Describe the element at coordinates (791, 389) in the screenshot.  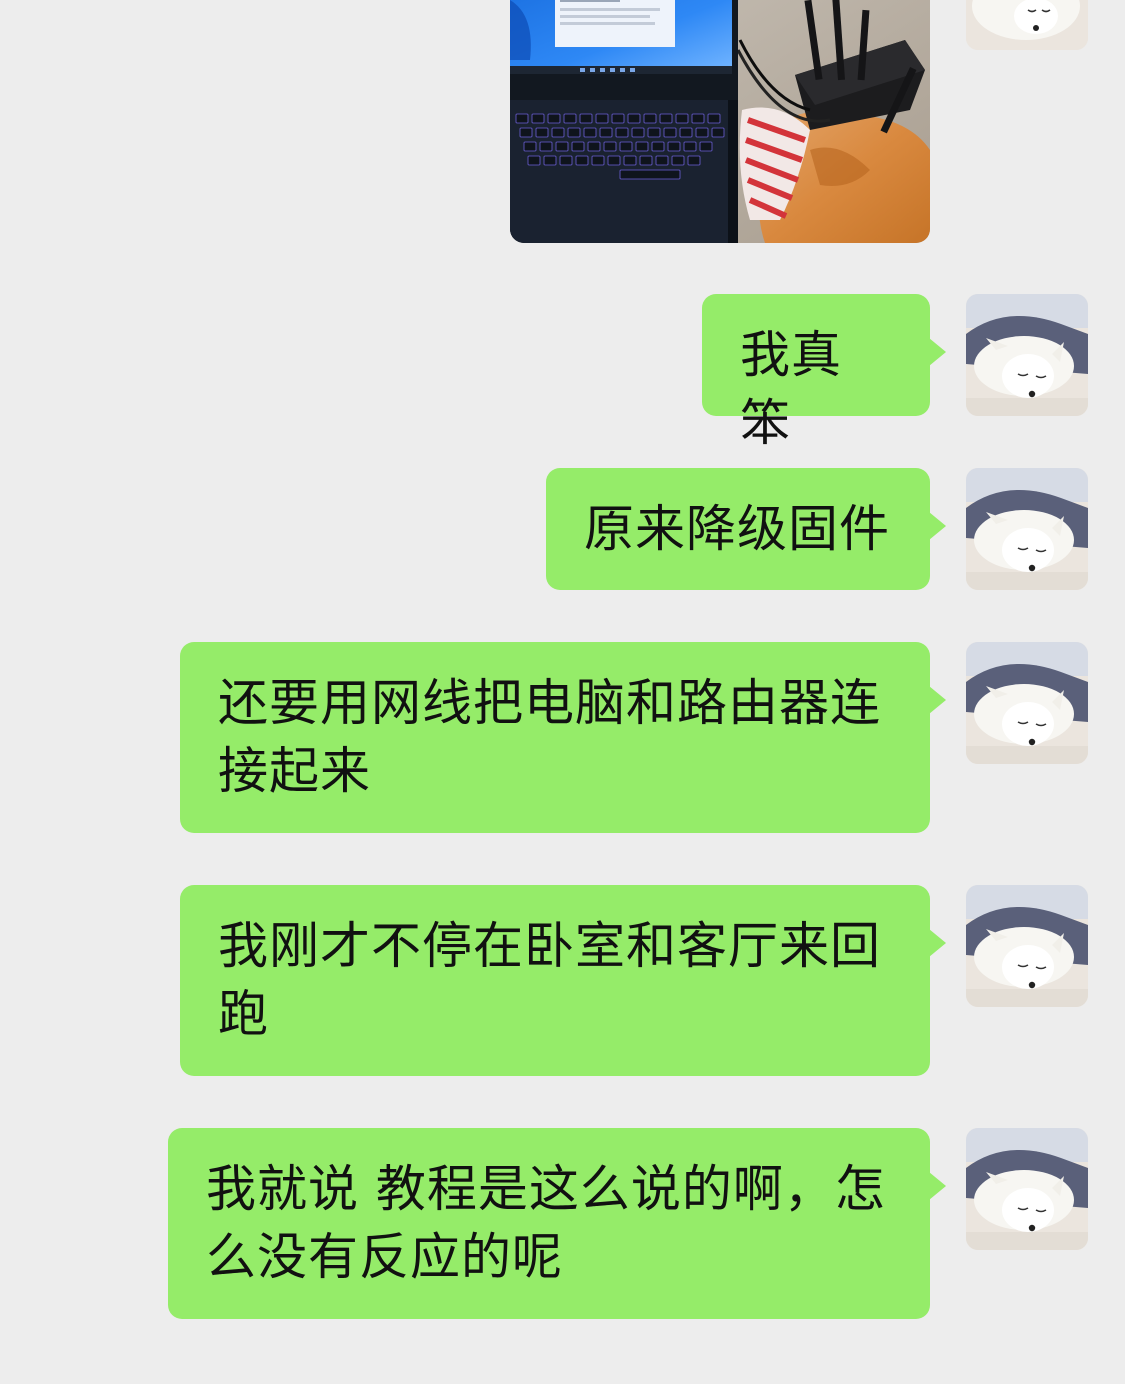
I see `message-text: 我真笨` at that location.